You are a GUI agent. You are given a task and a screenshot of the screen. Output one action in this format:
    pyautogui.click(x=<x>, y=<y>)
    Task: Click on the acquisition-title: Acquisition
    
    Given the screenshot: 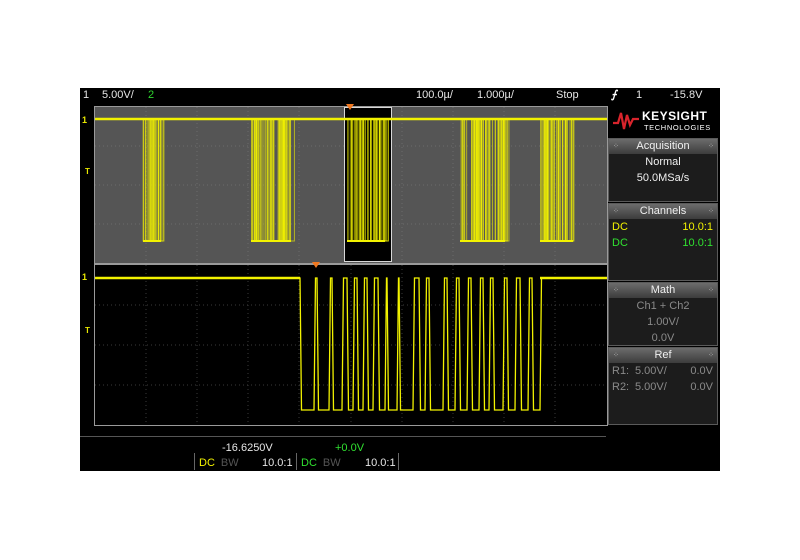 What is the action you would take?
    pyautogui.click(x=662, y=146)
    